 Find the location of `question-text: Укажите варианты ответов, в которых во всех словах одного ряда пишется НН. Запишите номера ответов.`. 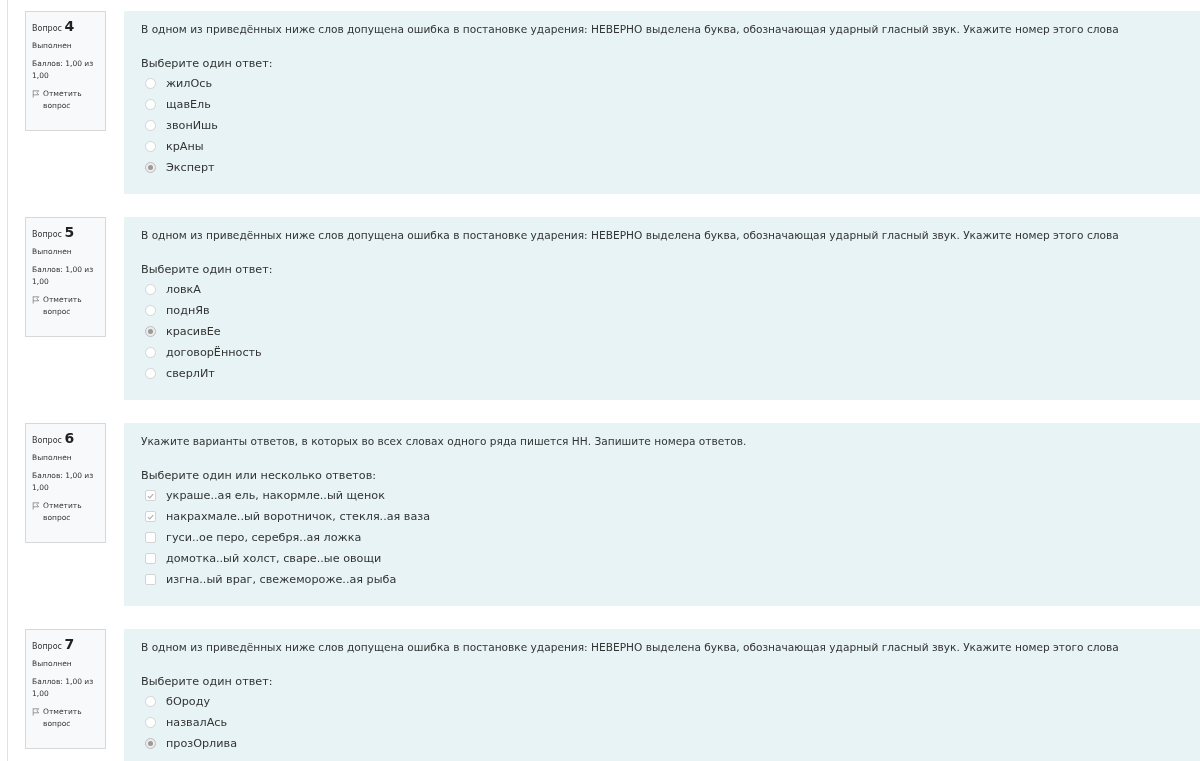

question-text: Укажите варианты ответов, в которых во всех словах одного ряда пишется НН. Запишите номера ответов. is located at coordinates (444, 441).